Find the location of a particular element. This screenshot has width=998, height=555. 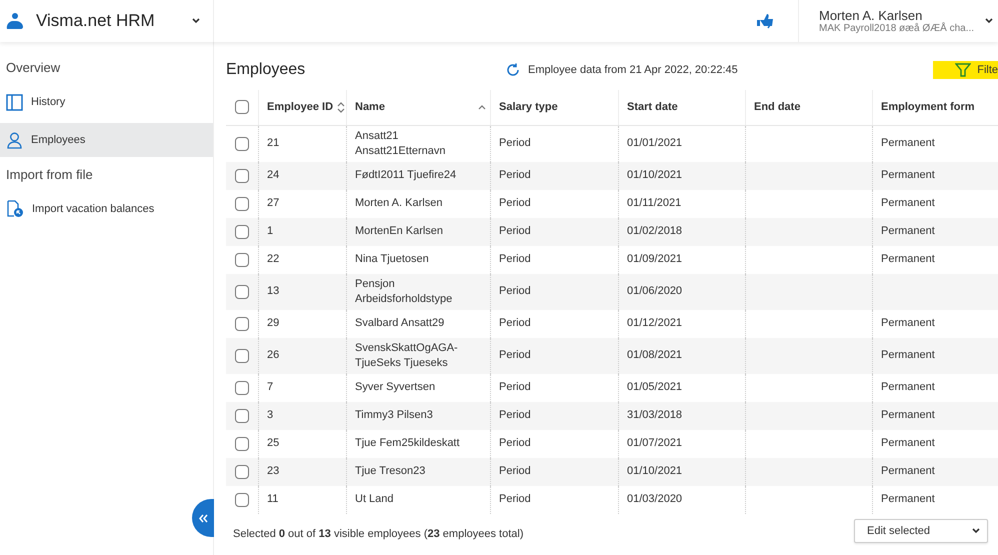

table-cell: 01/09/2021 is located at coordinates (654, 260).